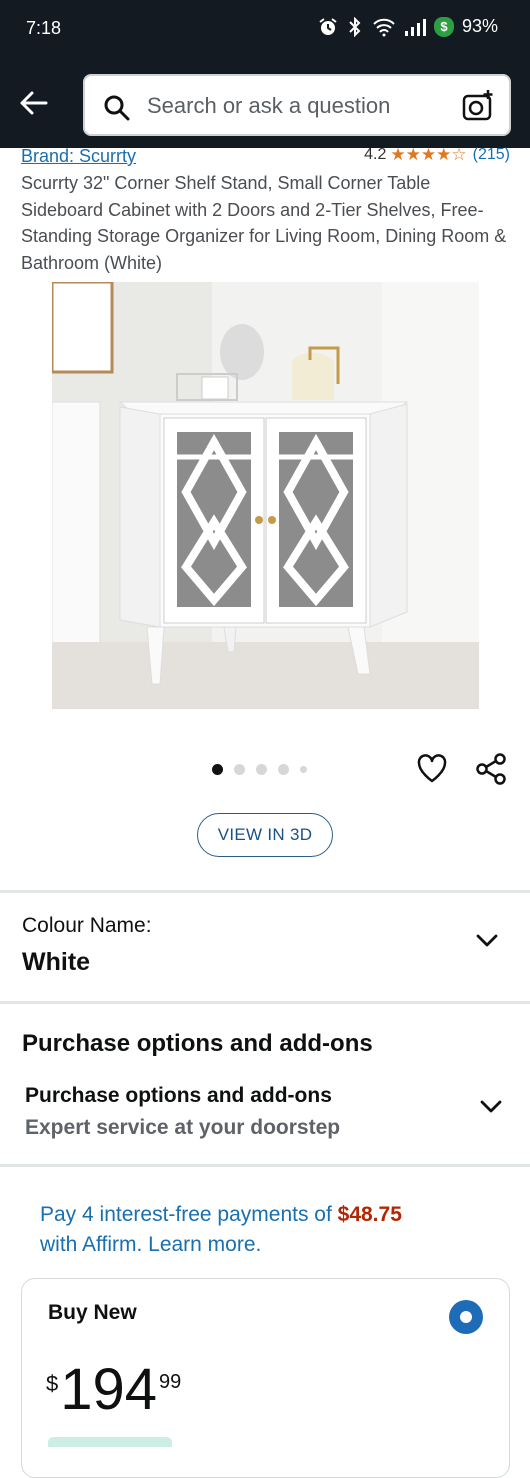  Describe the element at coordinates (78, 156) in the screenshot. I see `brand-link: Brand: Scurrty` at that location.